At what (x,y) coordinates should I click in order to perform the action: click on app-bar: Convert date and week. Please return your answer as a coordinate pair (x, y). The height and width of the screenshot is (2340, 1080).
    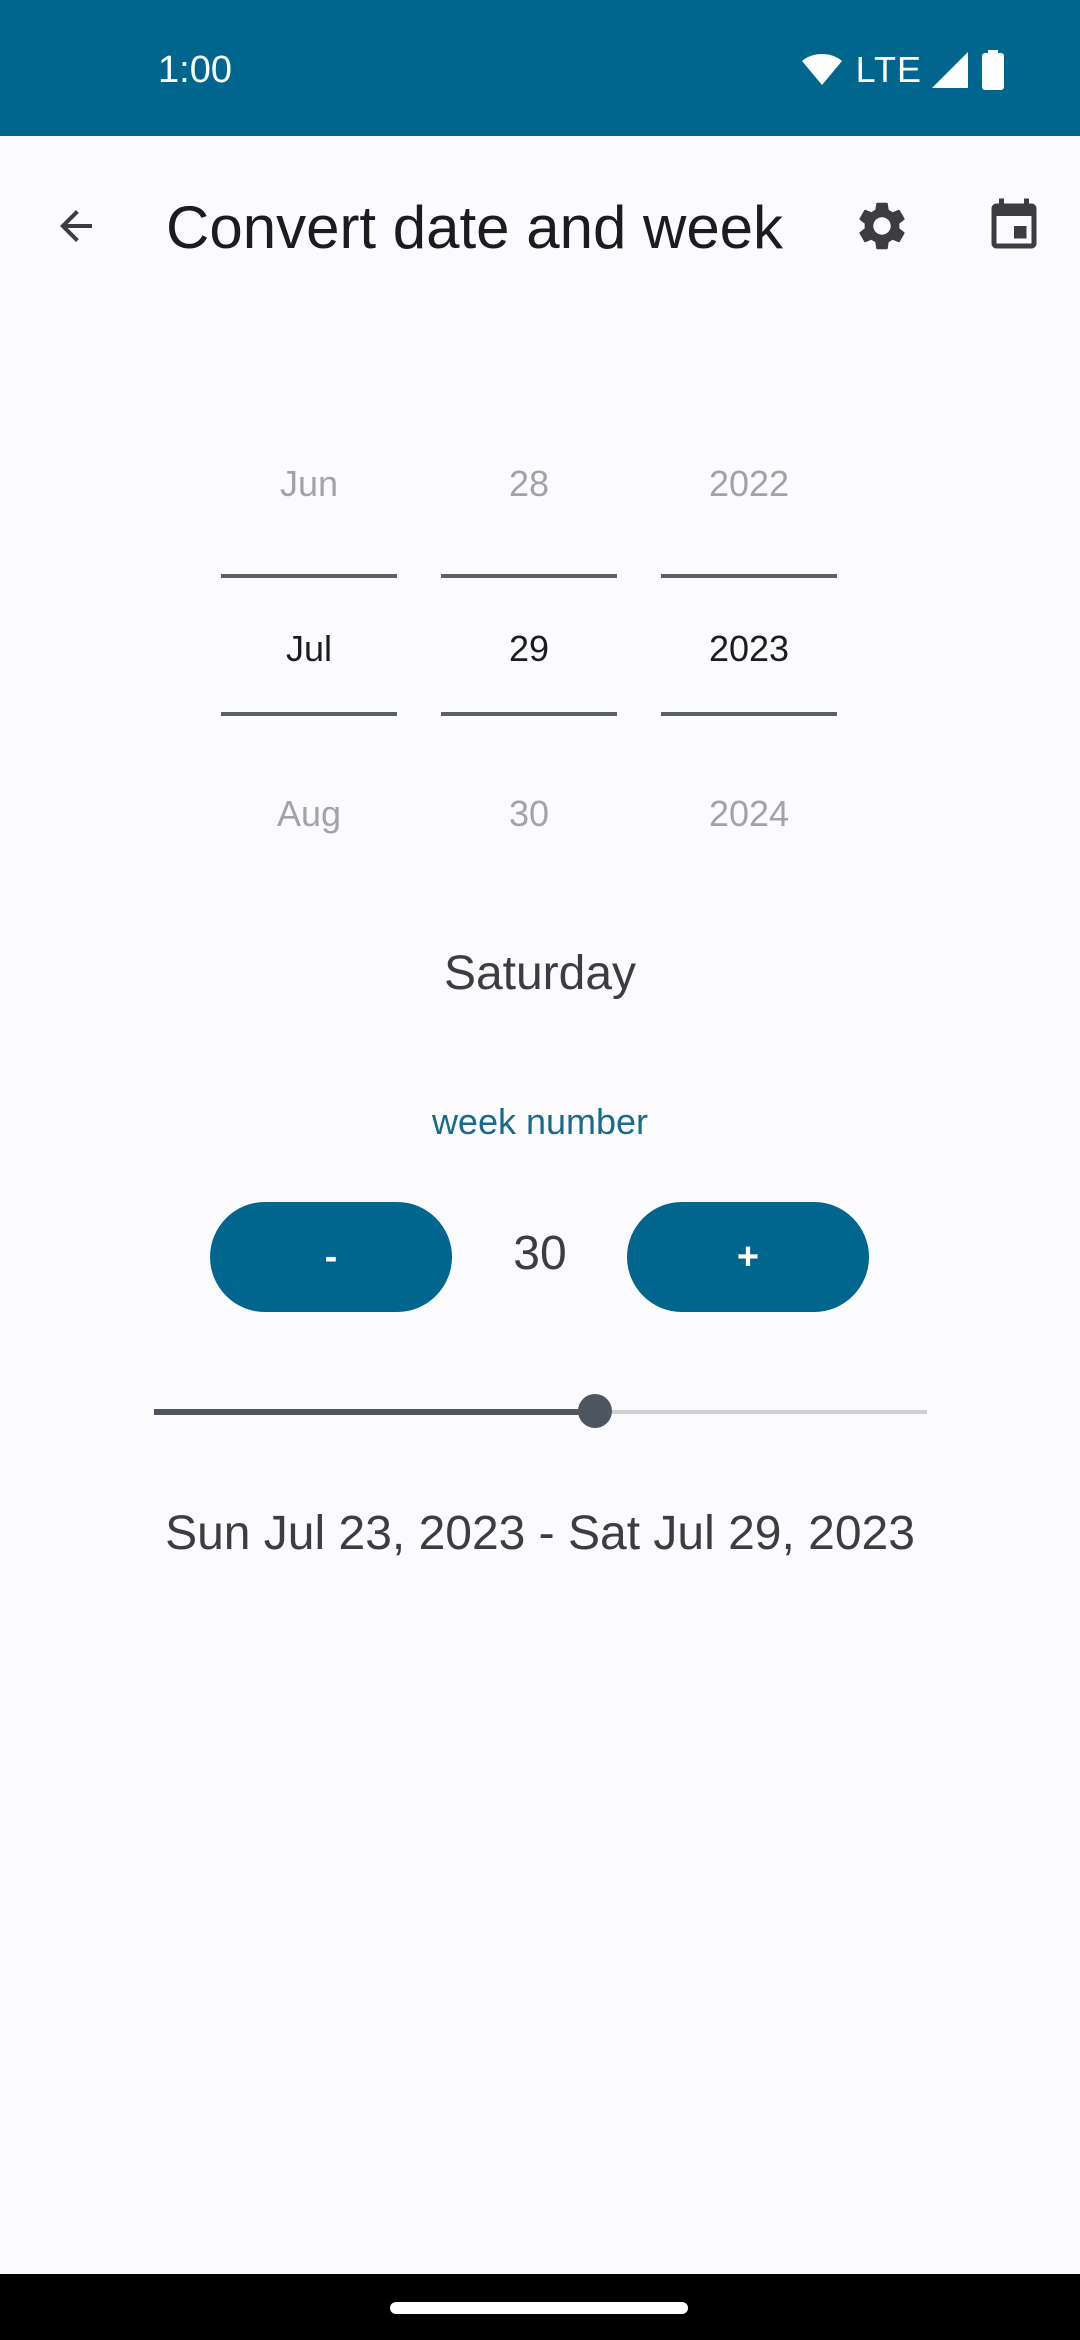
    Looking at the image, I should click on (540, 224).